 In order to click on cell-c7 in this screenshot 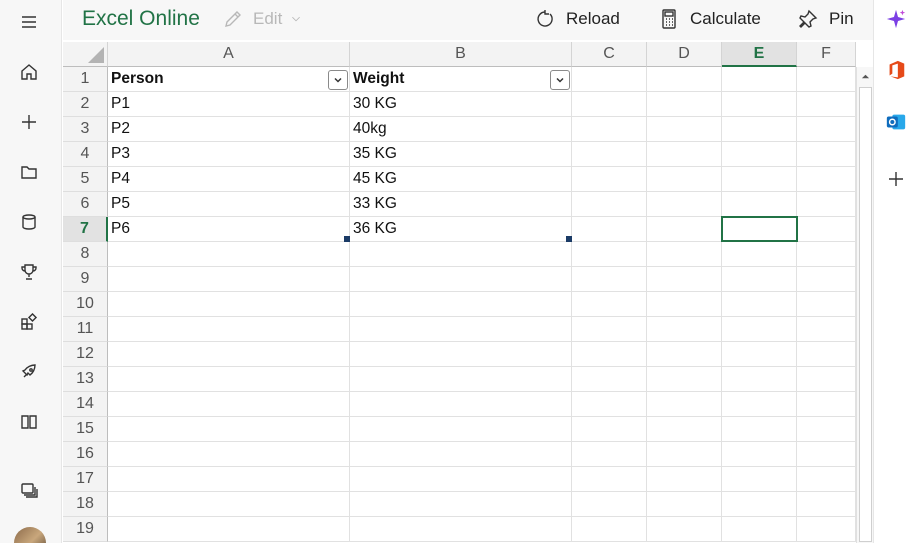, I will do `click(609, 229)`.